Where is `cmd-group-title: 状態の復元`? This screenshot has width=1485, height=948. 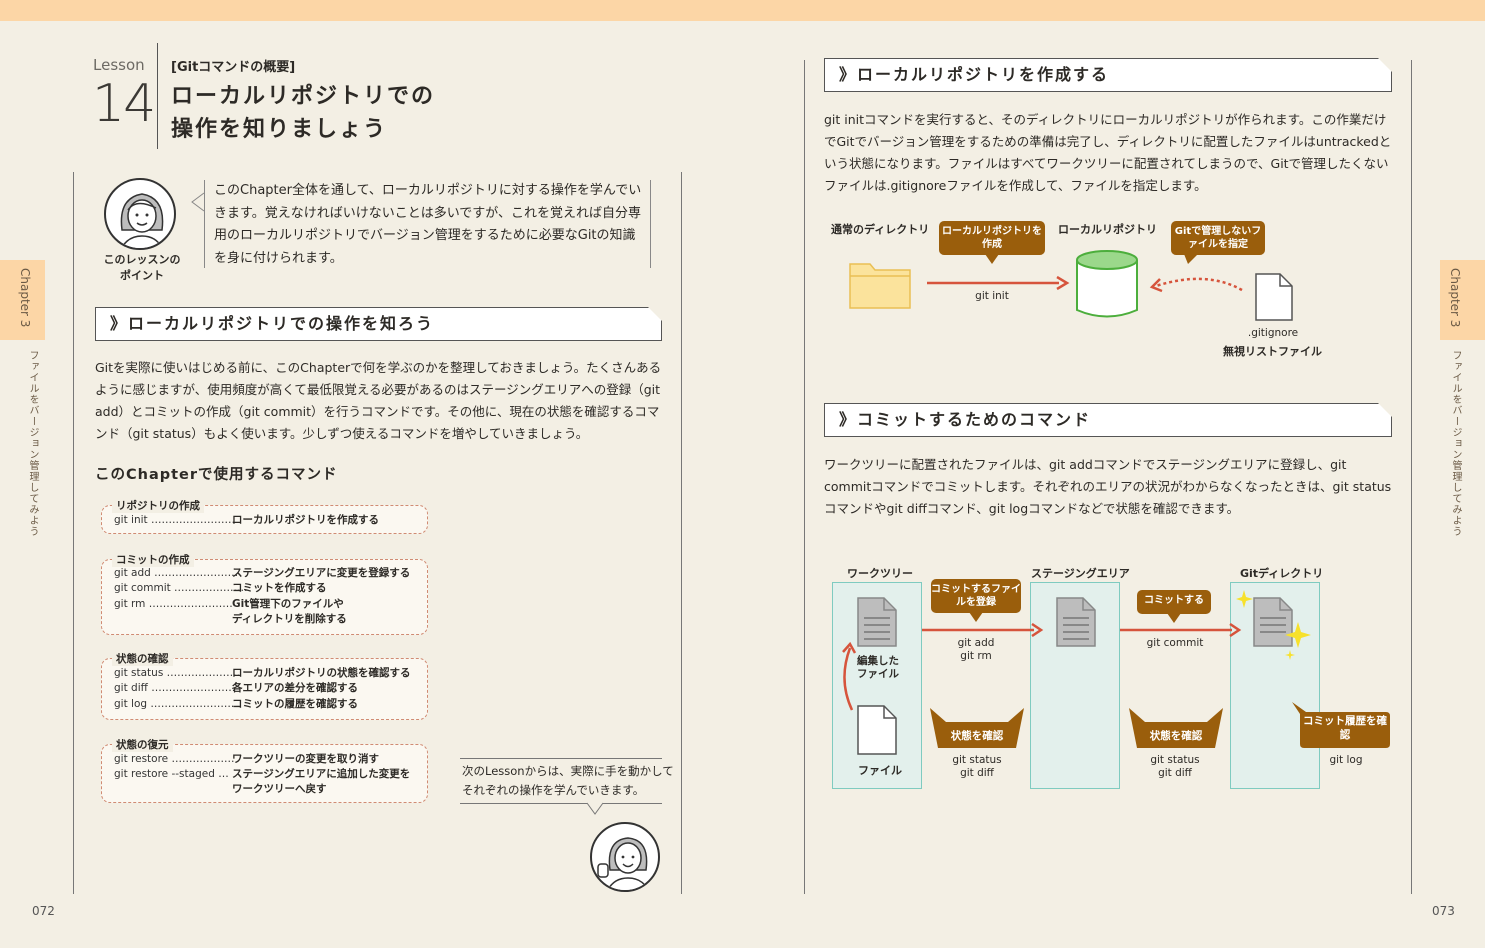
cmd-group-title: 状態の復元 is located at coordinates (142, 744).